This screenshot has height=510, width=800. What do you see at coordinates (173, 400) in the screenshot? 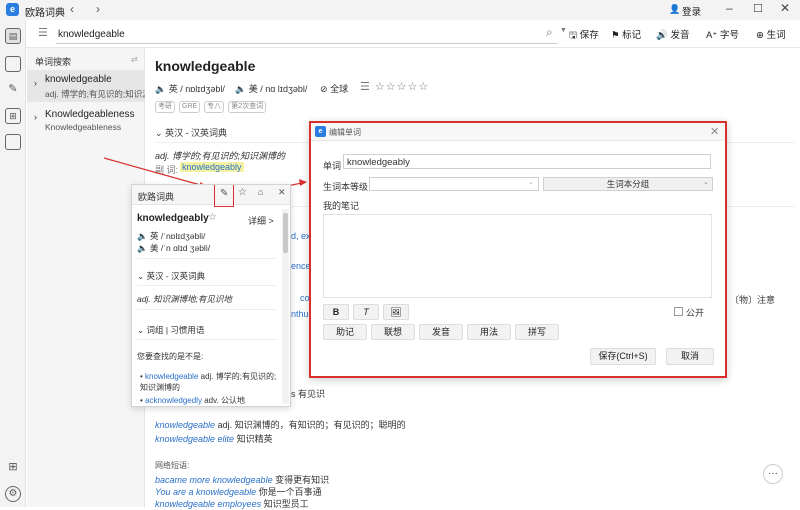
I see `suggestion-link: acknowledgedly` at bounding box center [173, 400].